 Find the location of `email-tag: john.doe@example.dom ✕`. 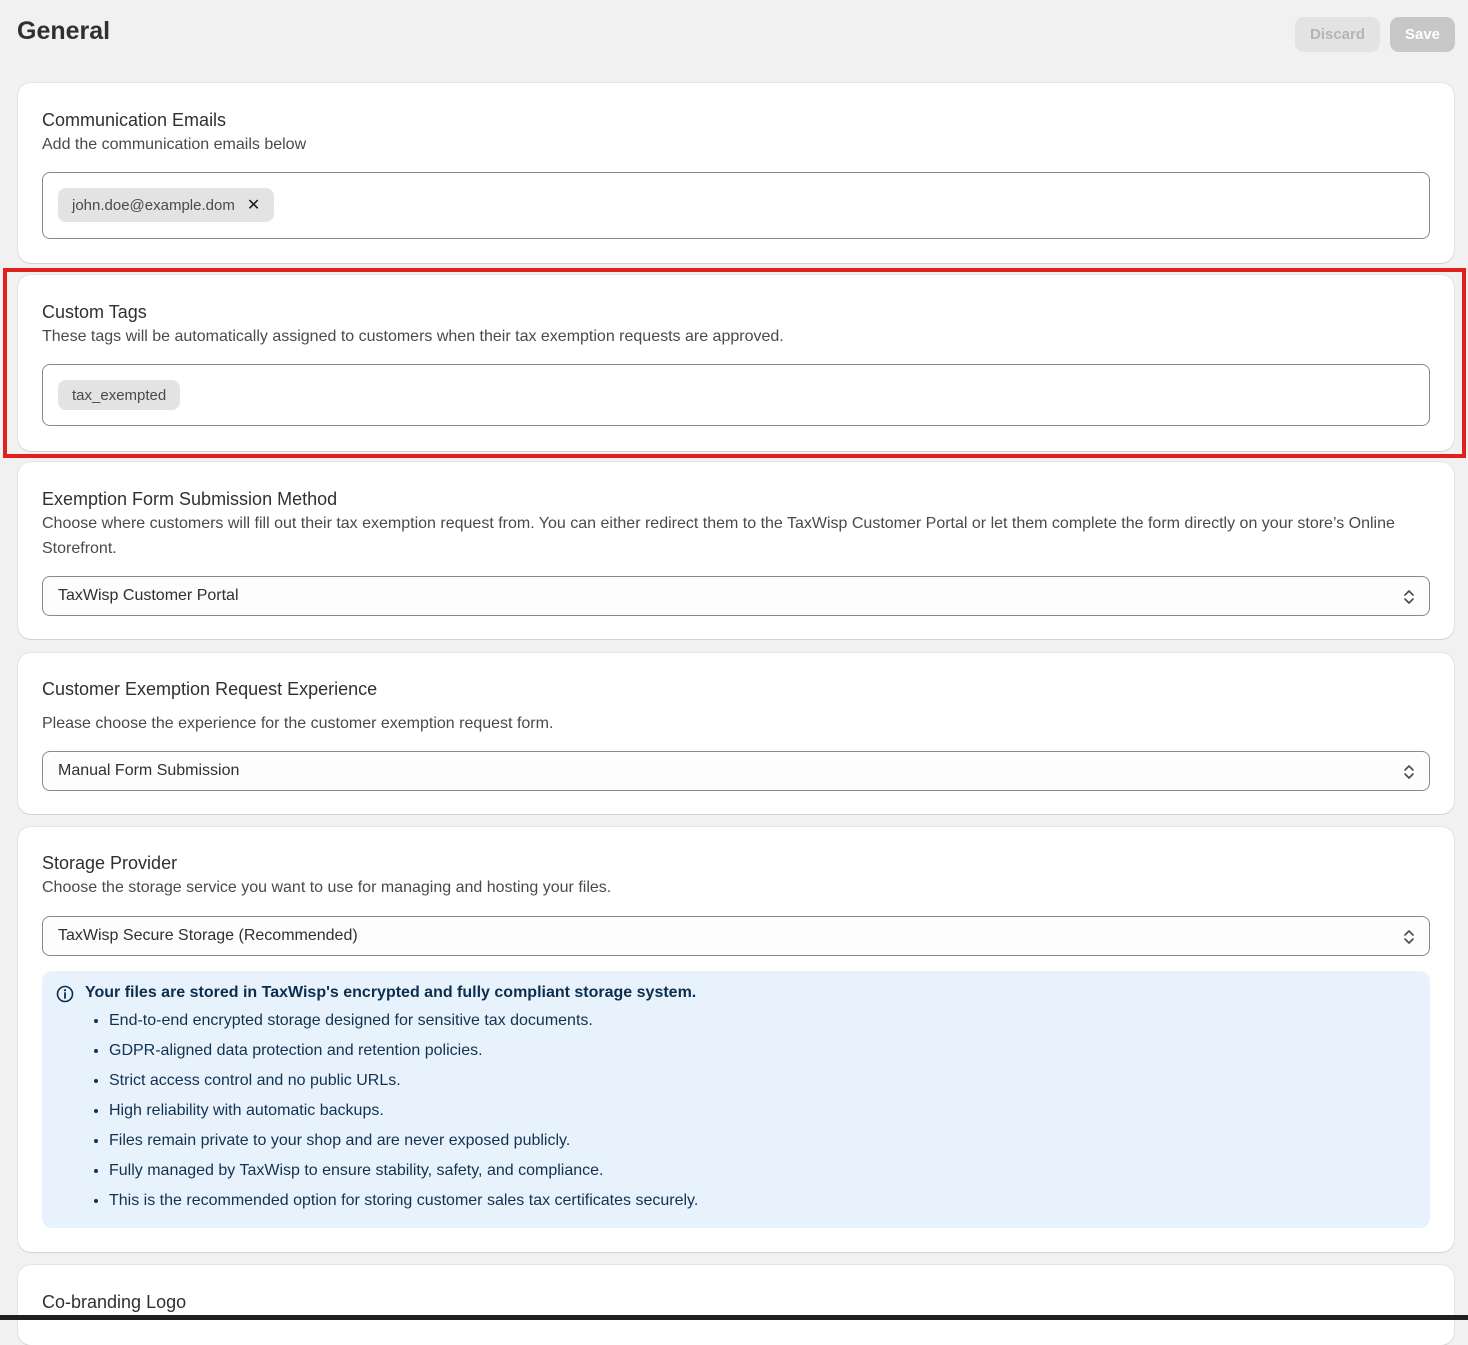

email-tag: john.doe@example.dom ✕ is located at coordinates (166, 205).